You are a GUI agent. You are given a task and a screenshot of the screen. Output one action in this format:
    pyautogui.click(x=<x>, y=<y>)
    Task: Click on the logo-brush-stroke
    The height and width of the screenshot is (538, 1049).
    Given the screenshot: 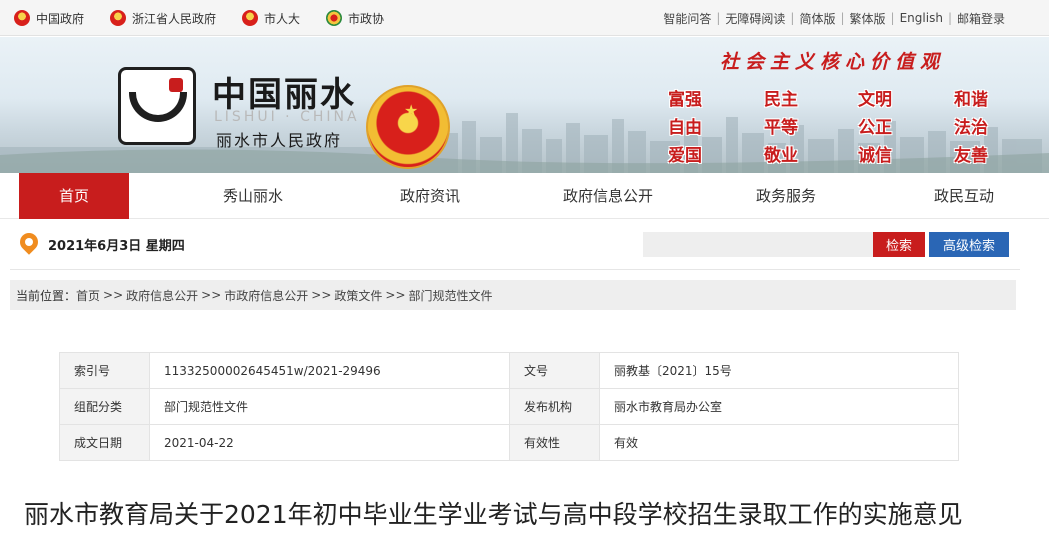 What is the action you would take?
    pyautogui.click(x=158, y=107)
    